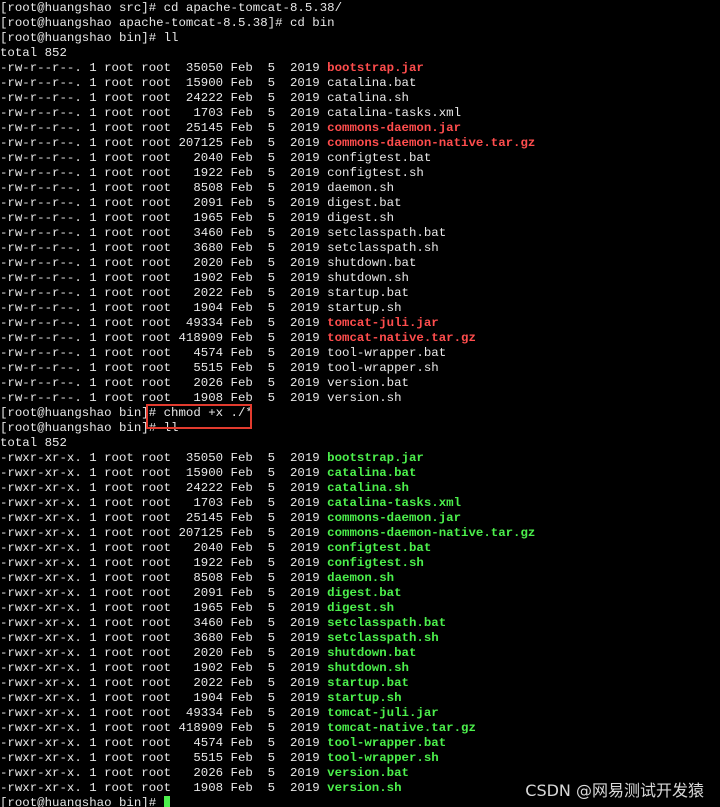 This screenshot has height=807, width=720. What do you see at coordinates (368, 488) in the screenshot?
I see `file-name-green: catalina.sh` at bounding box center [368, 488].